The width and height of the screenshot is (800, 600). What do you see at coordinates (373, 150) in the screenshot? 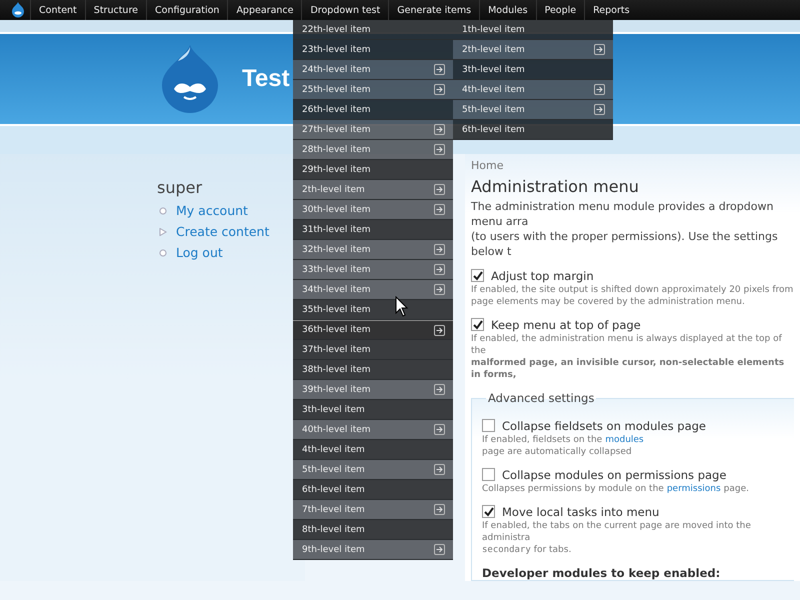
I see `dropdown-item: 28th-level item` at bounding box center [373, 150].